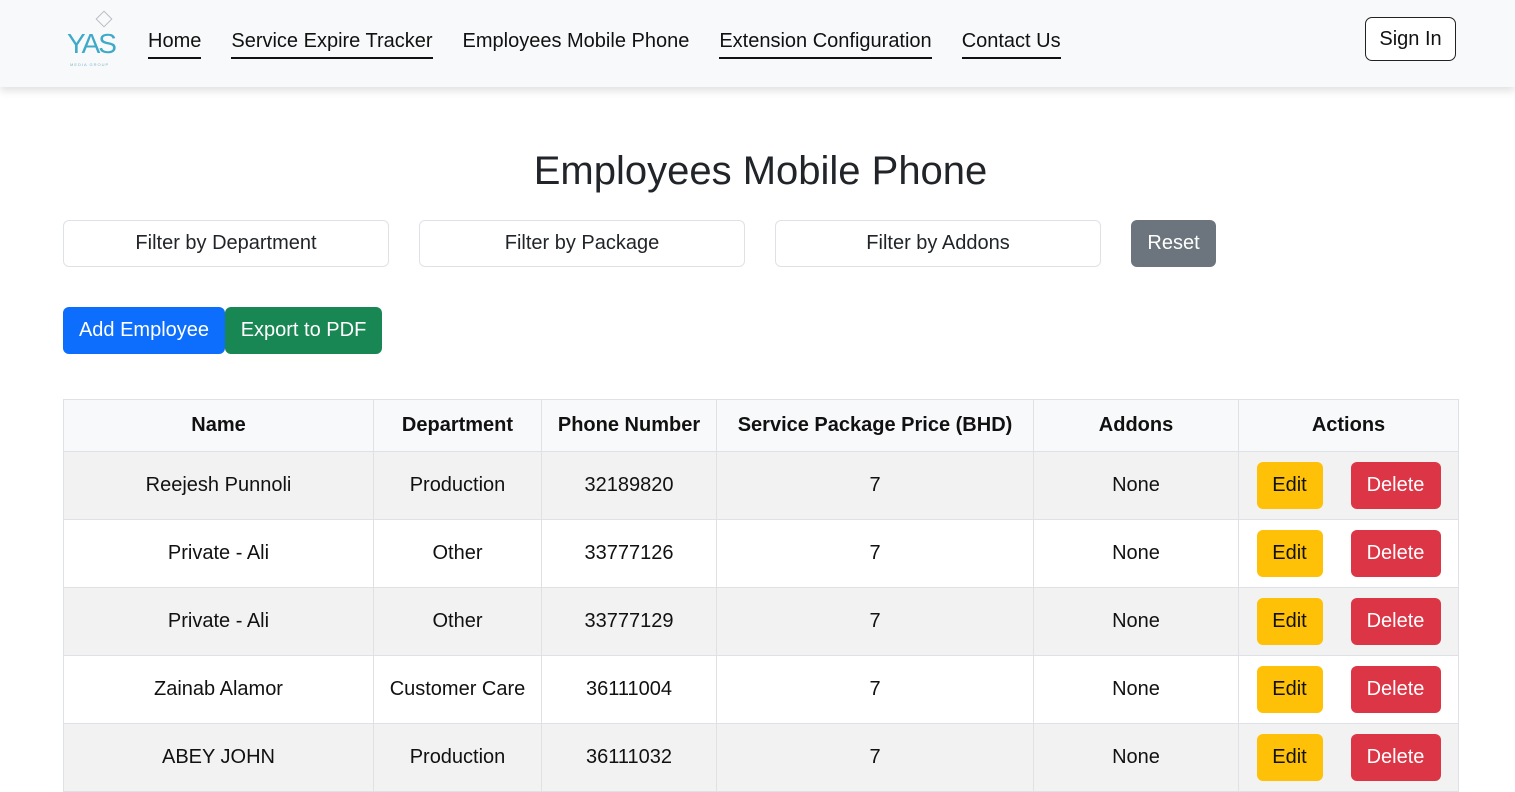 This screenshot has height=792, width=1515. I want to click on header-department: Department, so click(457, 425).